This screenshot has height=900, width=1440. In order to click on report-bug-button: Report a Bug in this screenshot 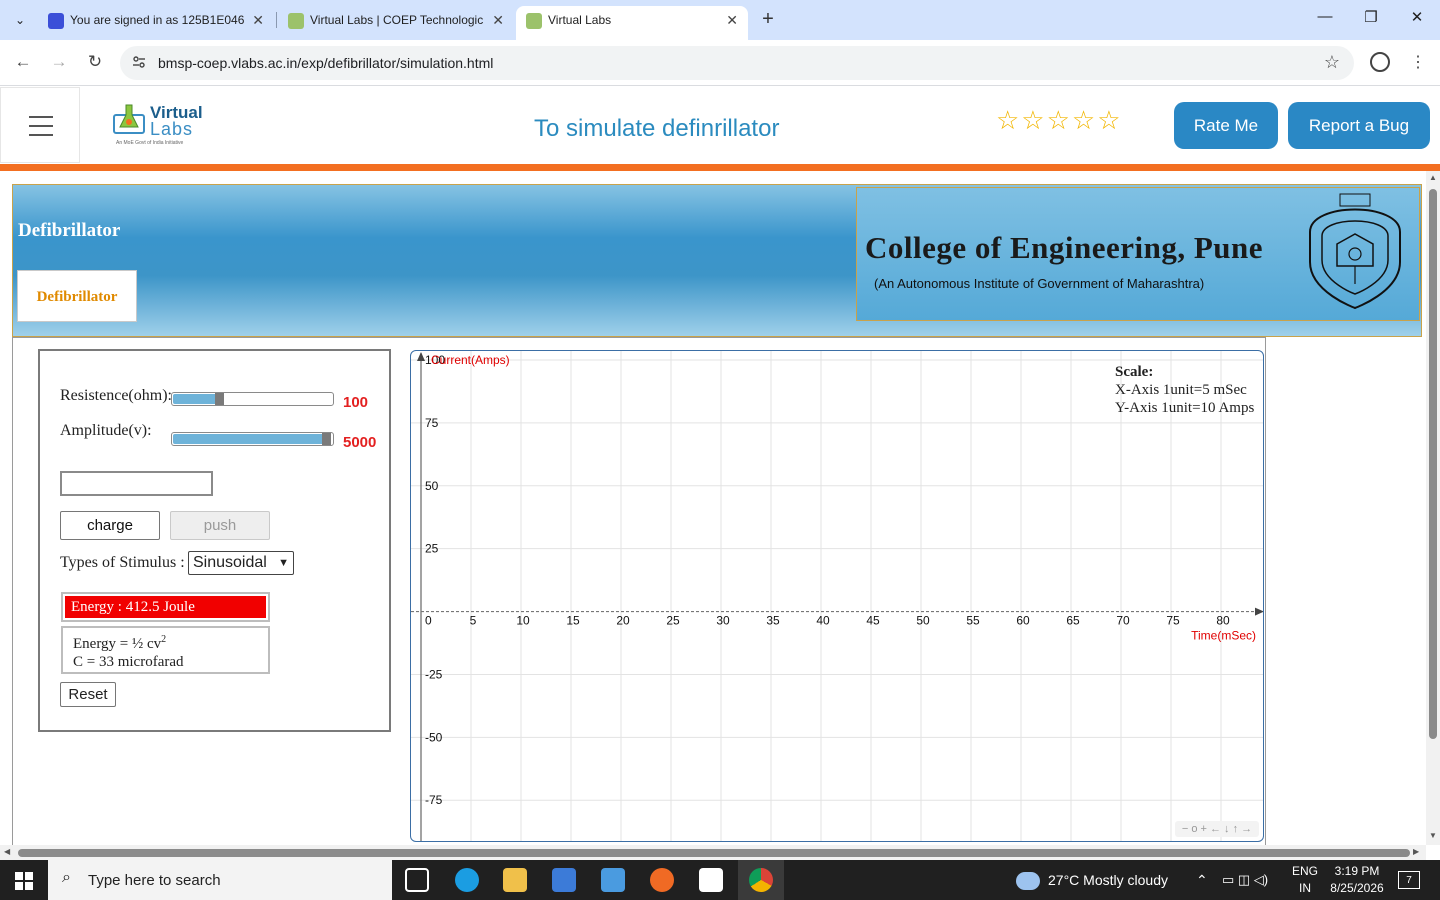, I will do `click(1359, 125)`.